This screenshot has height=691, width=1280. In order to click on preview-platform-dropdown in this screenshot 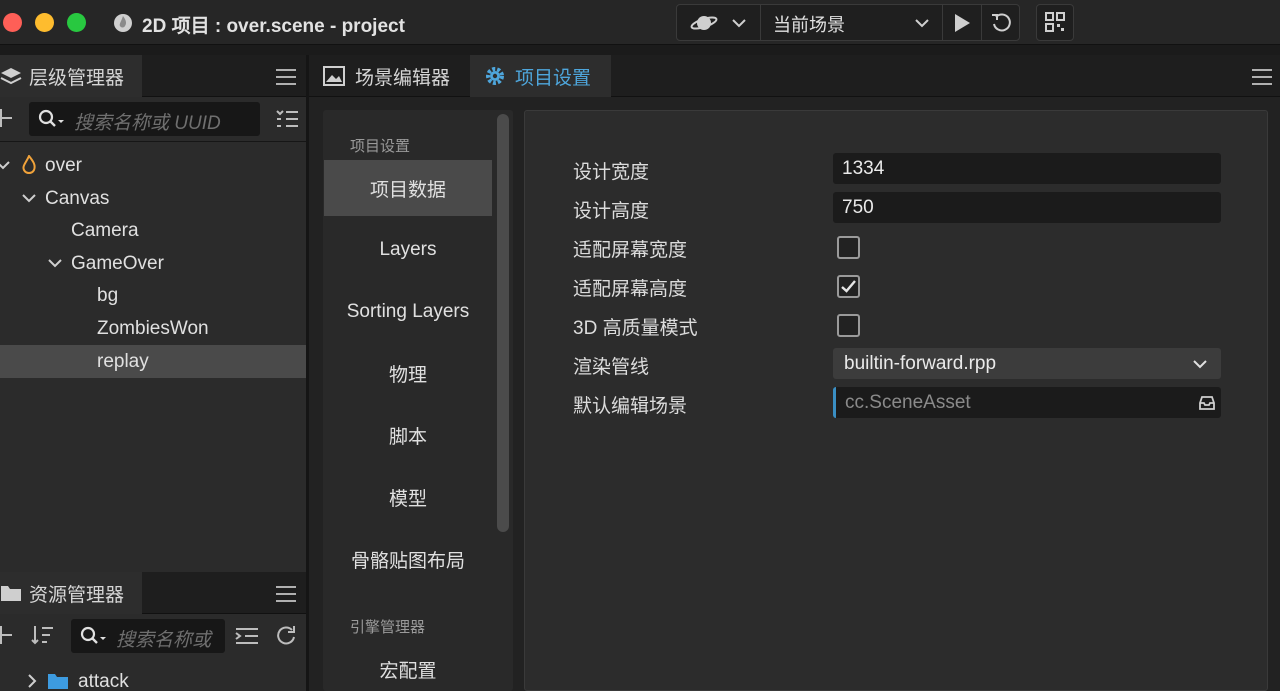, I will do `click(718, 22)`.